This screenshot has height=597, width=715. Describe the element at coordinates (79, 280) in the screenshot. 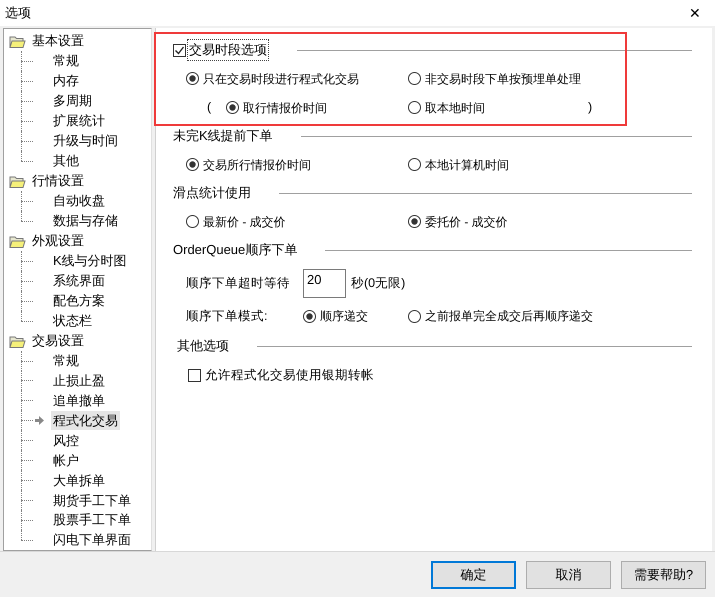

I see `tree-item: 系统界面` at that location.